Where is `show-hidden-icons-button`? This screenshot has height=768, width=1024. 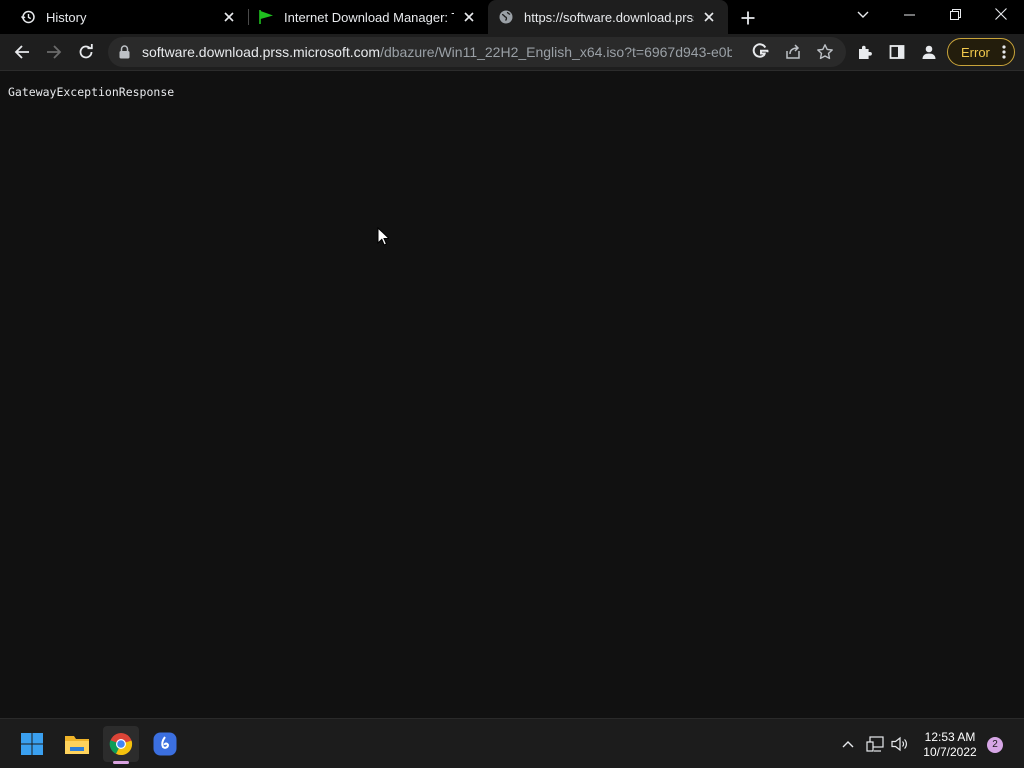 show-hidden-icons-button is located at coordinates (848, 744).